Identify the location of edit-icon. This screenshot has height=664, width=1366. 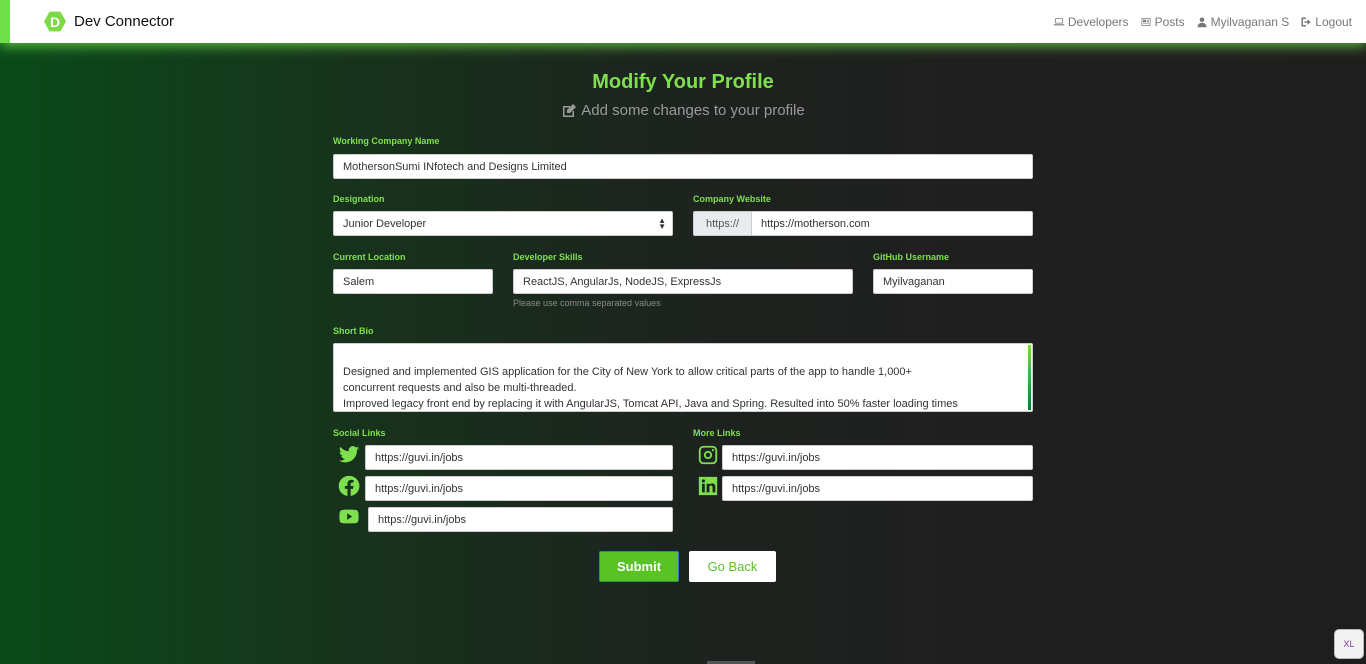
(570, 110).